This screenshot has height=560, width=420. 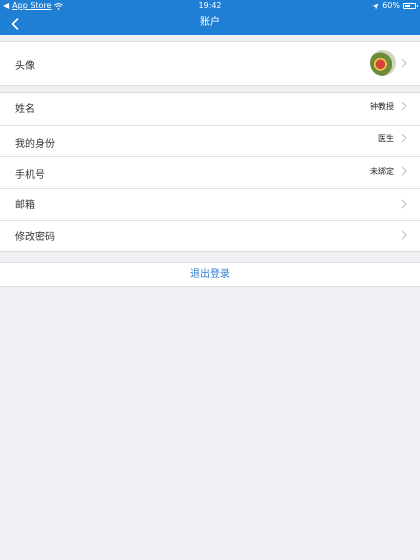 What do you see at coordinates (386, 138) in the screenshot?
I see `identity-value: 医生` at bounding box center [386, 138].